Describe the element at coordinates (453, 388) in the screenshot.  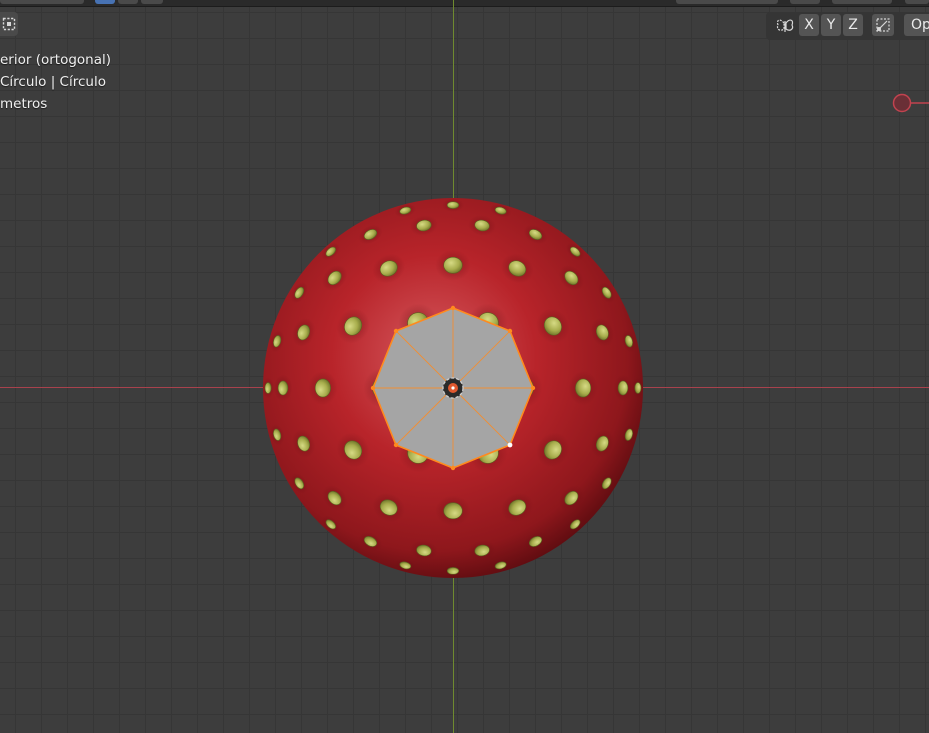
I see `pivot-center-icon` at that location.